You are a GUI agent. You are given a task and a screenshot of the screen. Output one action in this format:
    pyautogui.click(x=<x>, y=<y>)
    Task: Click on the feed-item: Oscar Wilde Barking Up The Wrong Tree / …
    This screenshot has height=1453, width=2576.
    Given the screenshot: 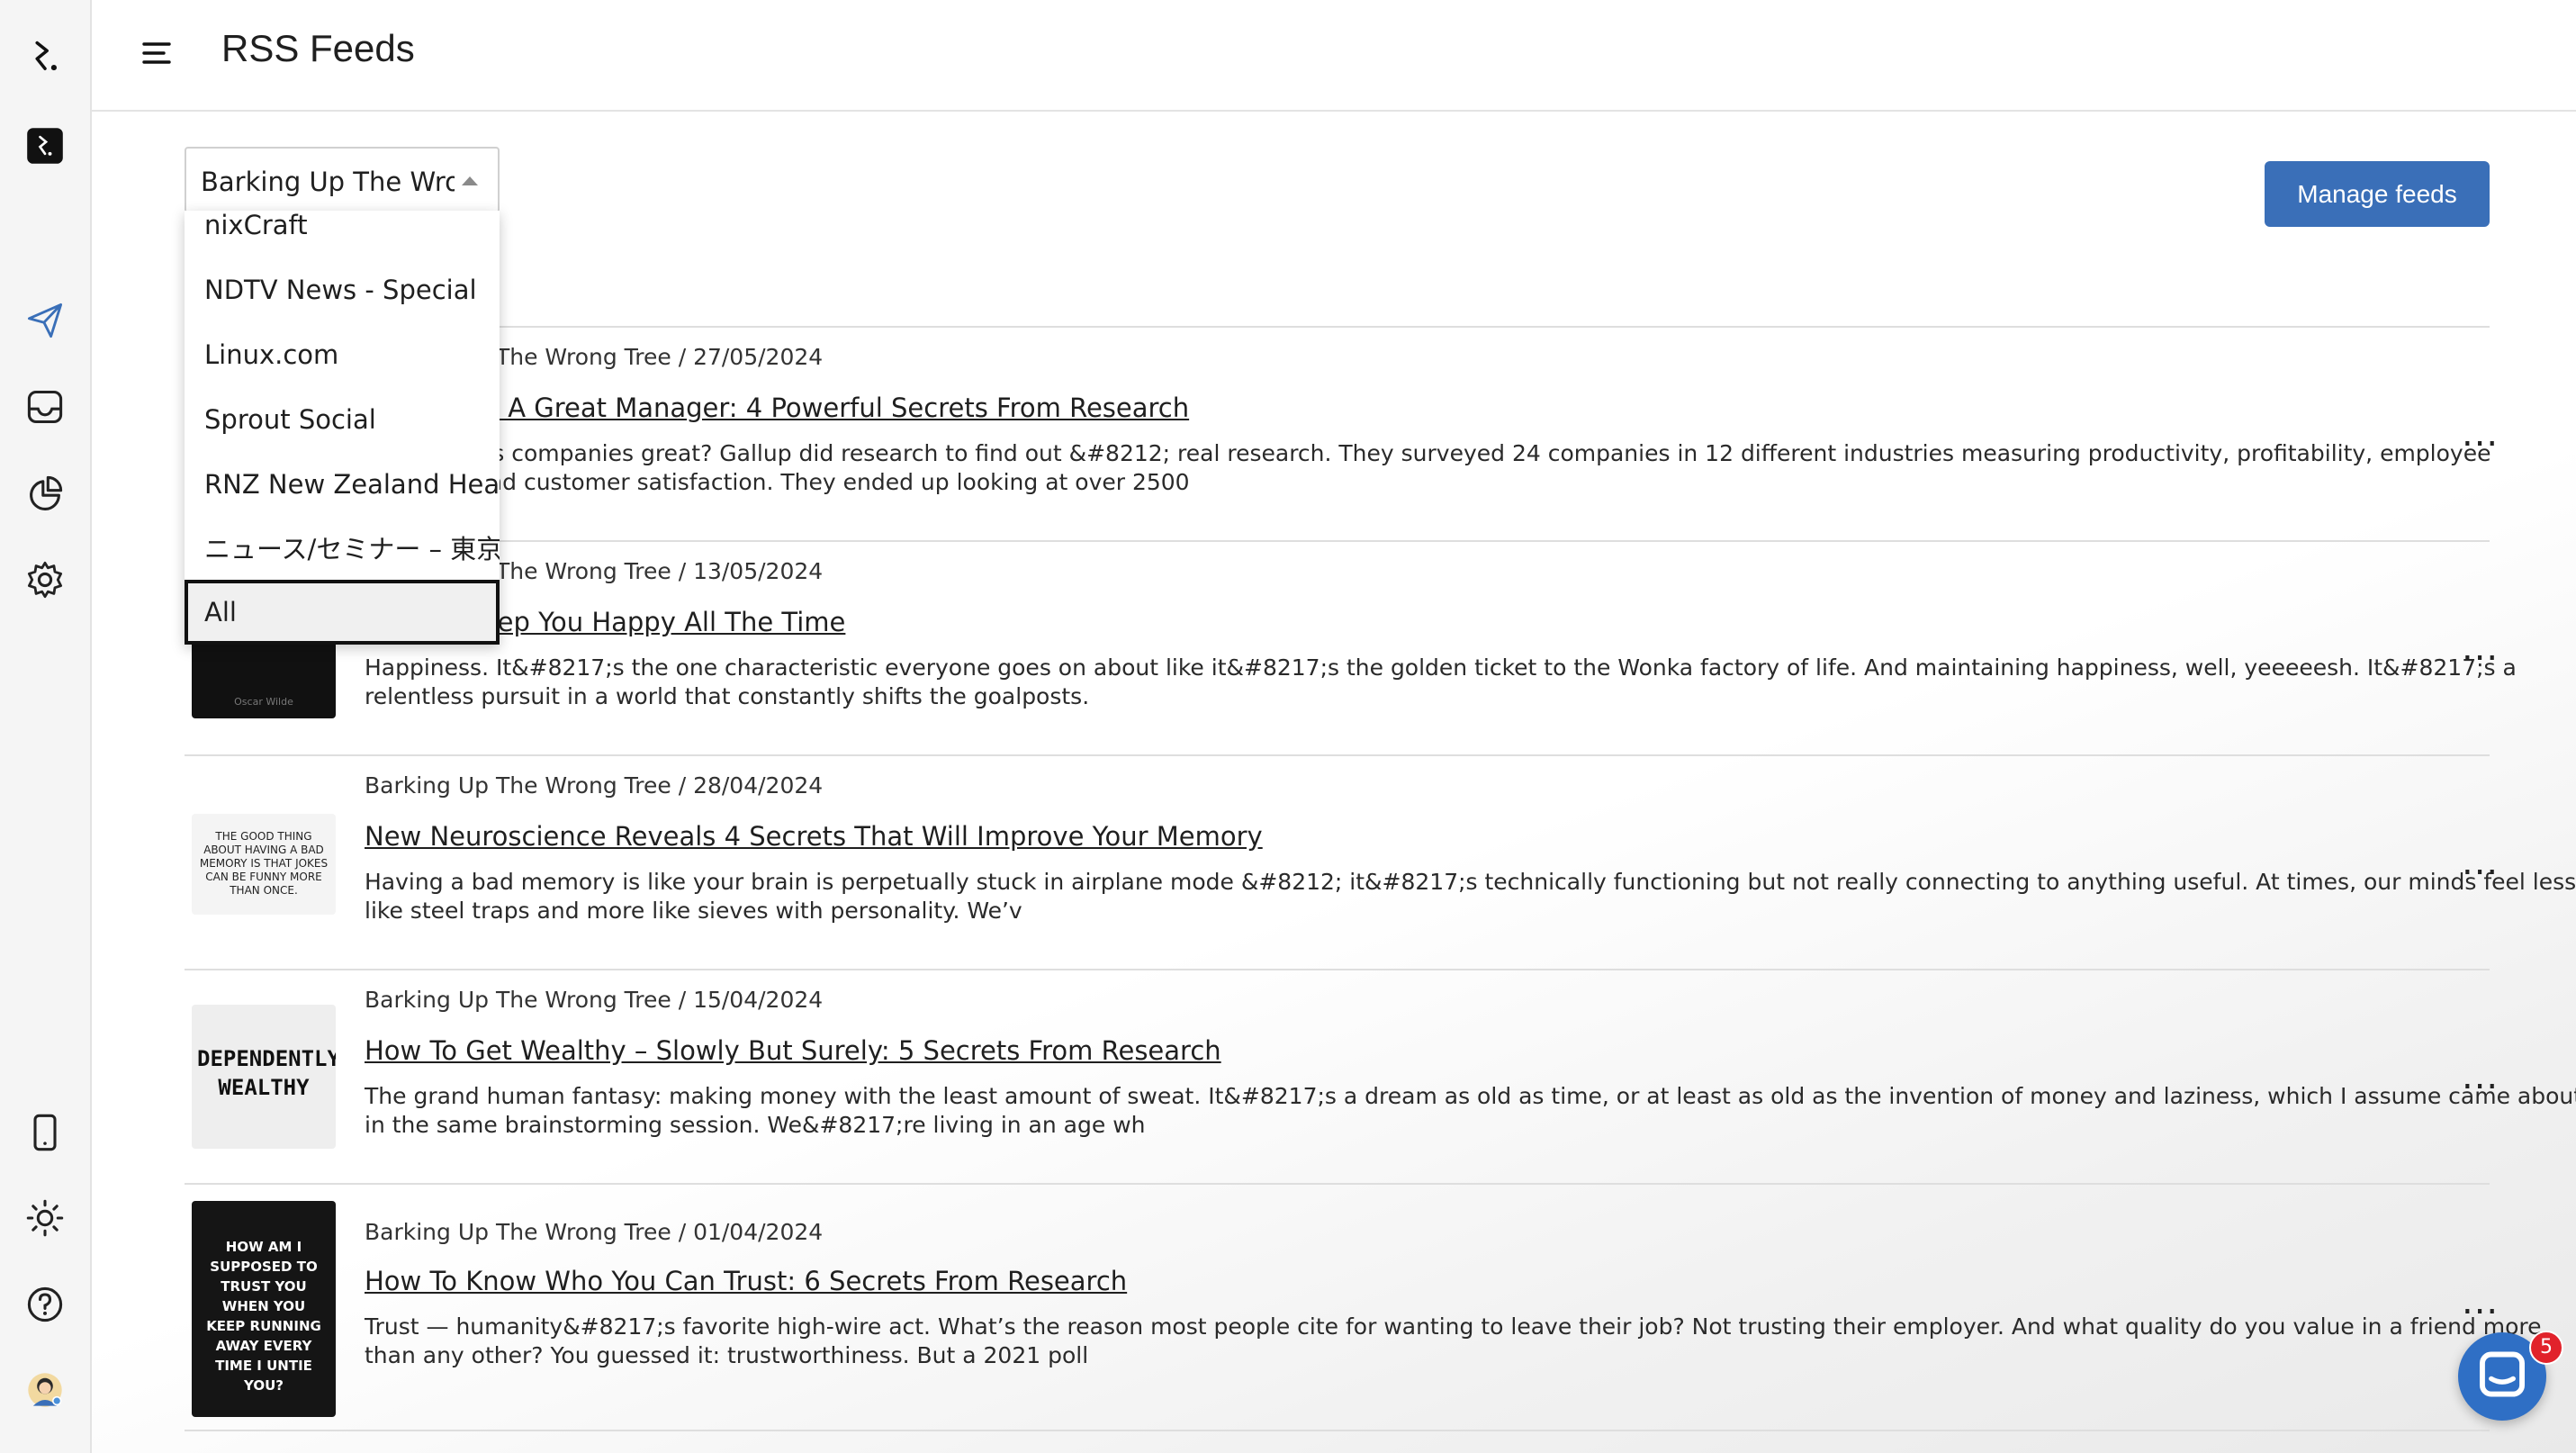 What is the action you would take?
    pyautogui.click(x=1351, y=648)
    